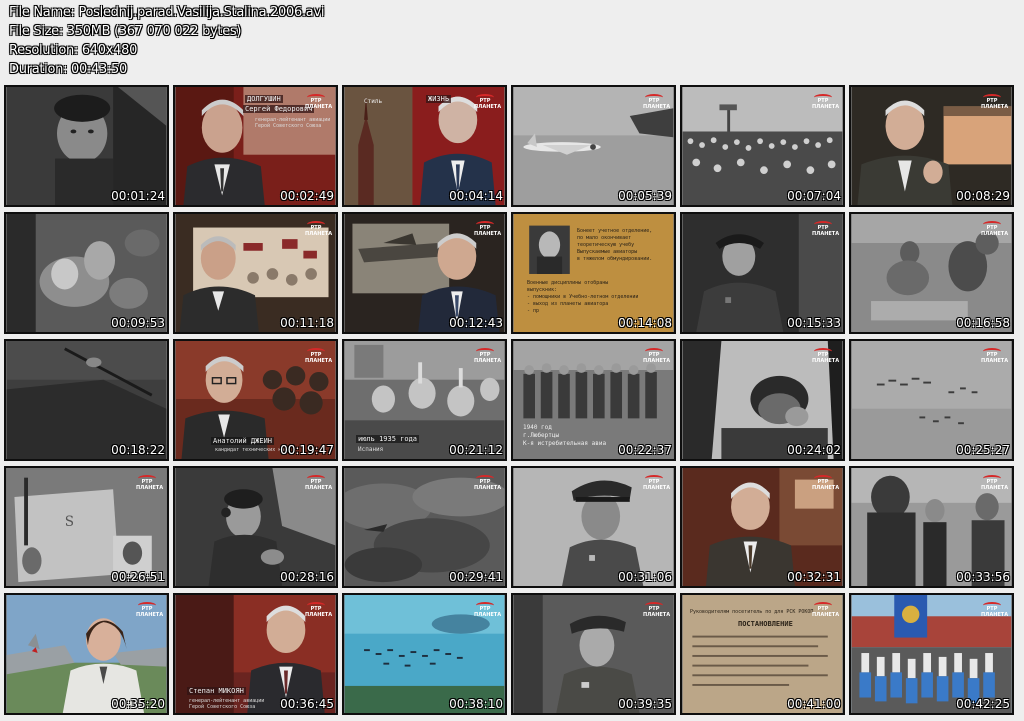 The image size is (1024, 721). I want to click on timestamp: 00:16:58, so click(983, 323).